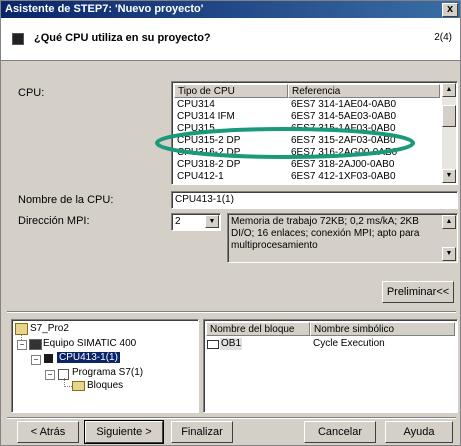 The height and width of the screenshot is (446, 461). I want to click on help-button: Ayuda, so click(419, 432).